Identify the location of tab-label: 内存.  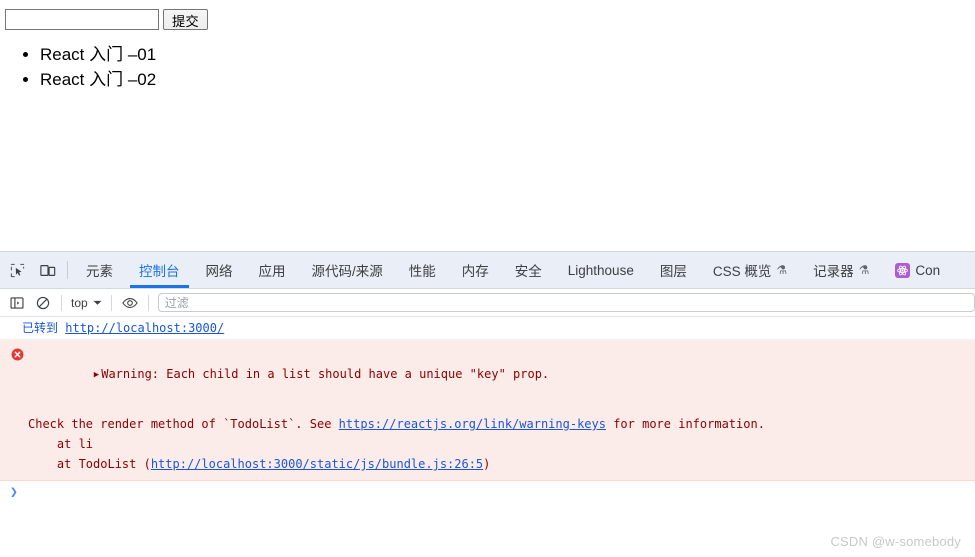
(475, 271).